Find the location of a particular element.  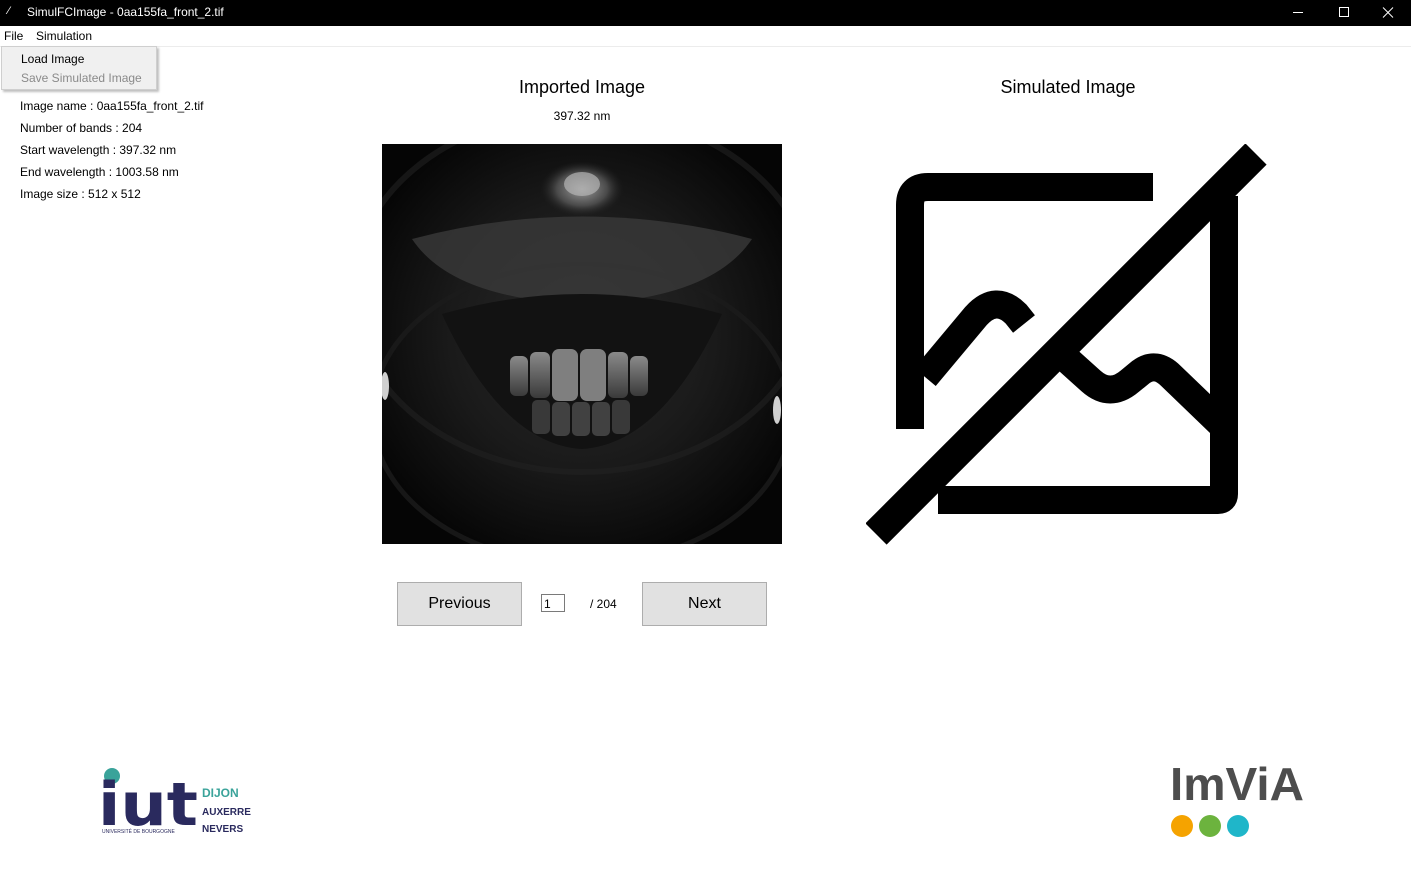

minimize-button is located at coordinates (1298, 13).